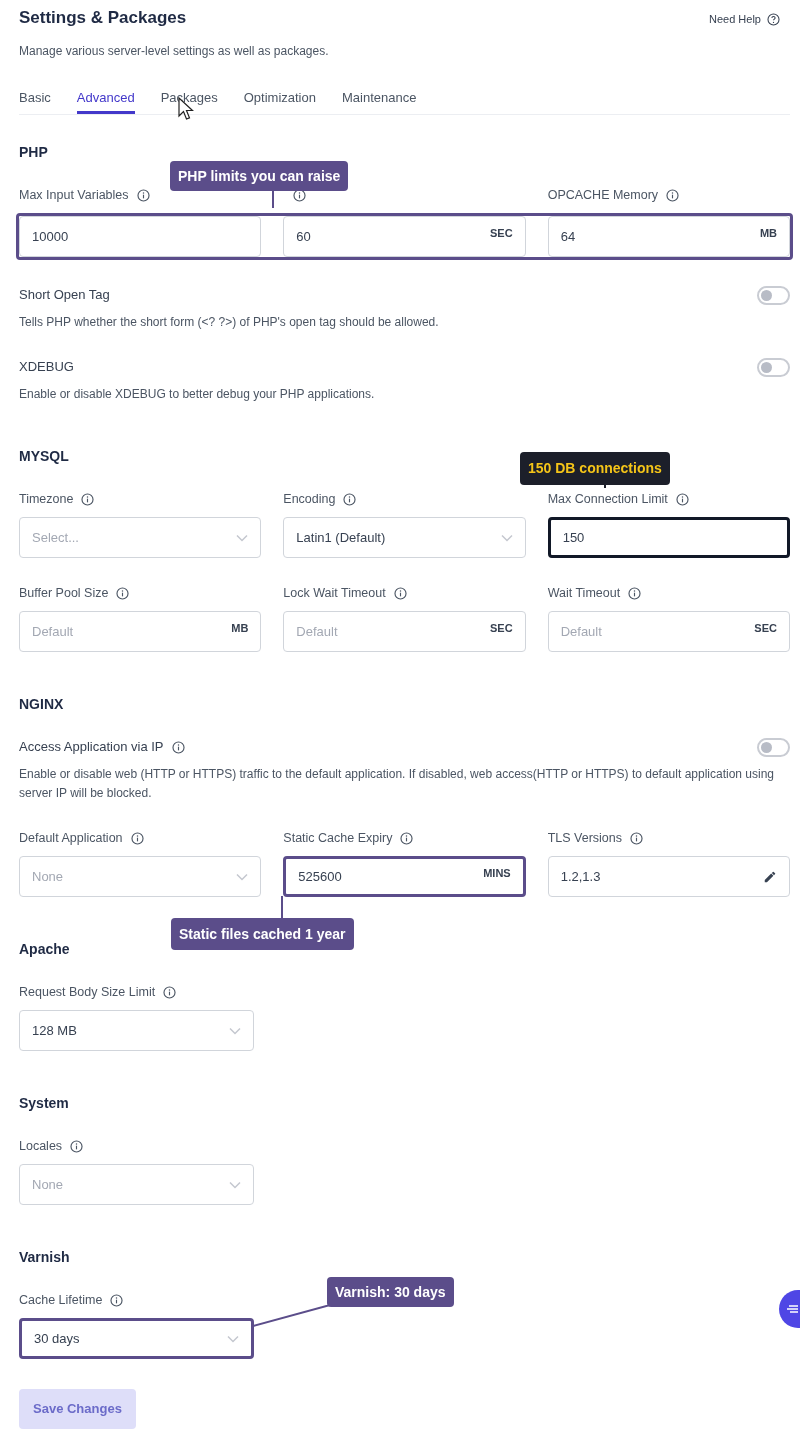 Image resolution: width=800 pixels, height=1433 pixels. What do you see at coordinates (668, 537) in the screenshot?
I see `input-field: 150` at bounding box center [668, 537].